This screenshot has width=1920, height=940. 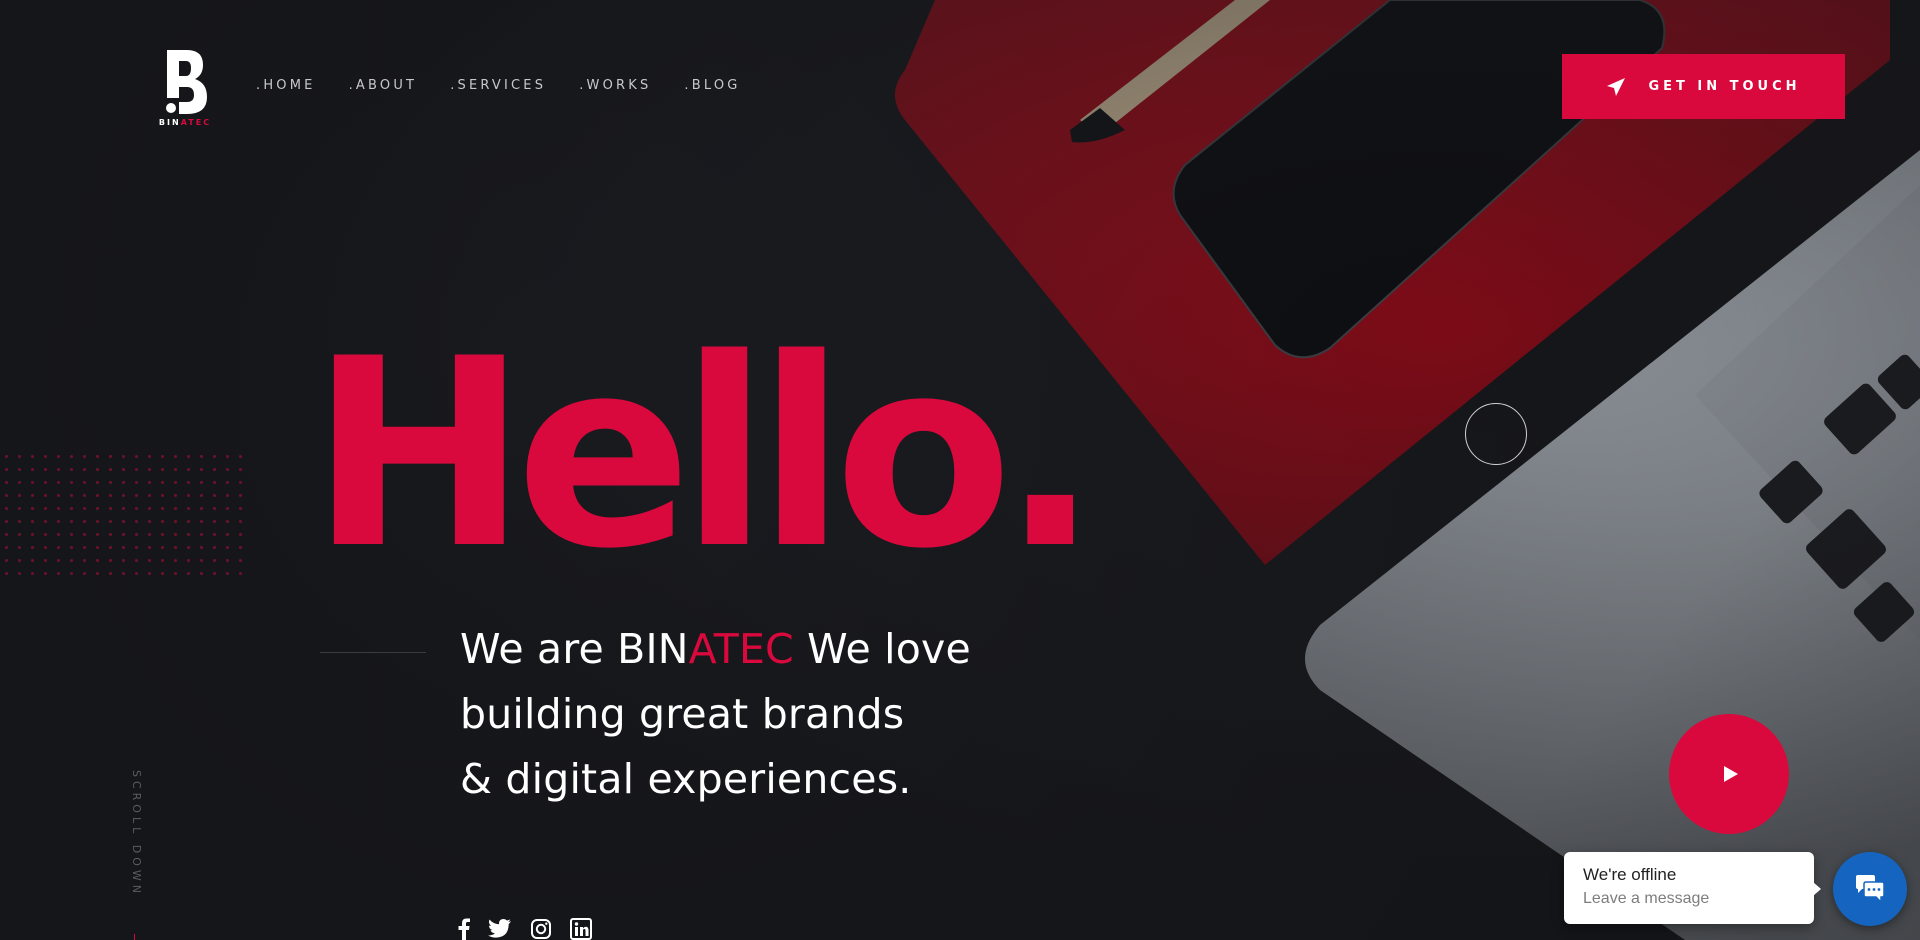 What do you see at coordinates (1646, 898) in the screenshot?
I see `chat-subtitle: Leave a message` at bounding box center [1646, 898].